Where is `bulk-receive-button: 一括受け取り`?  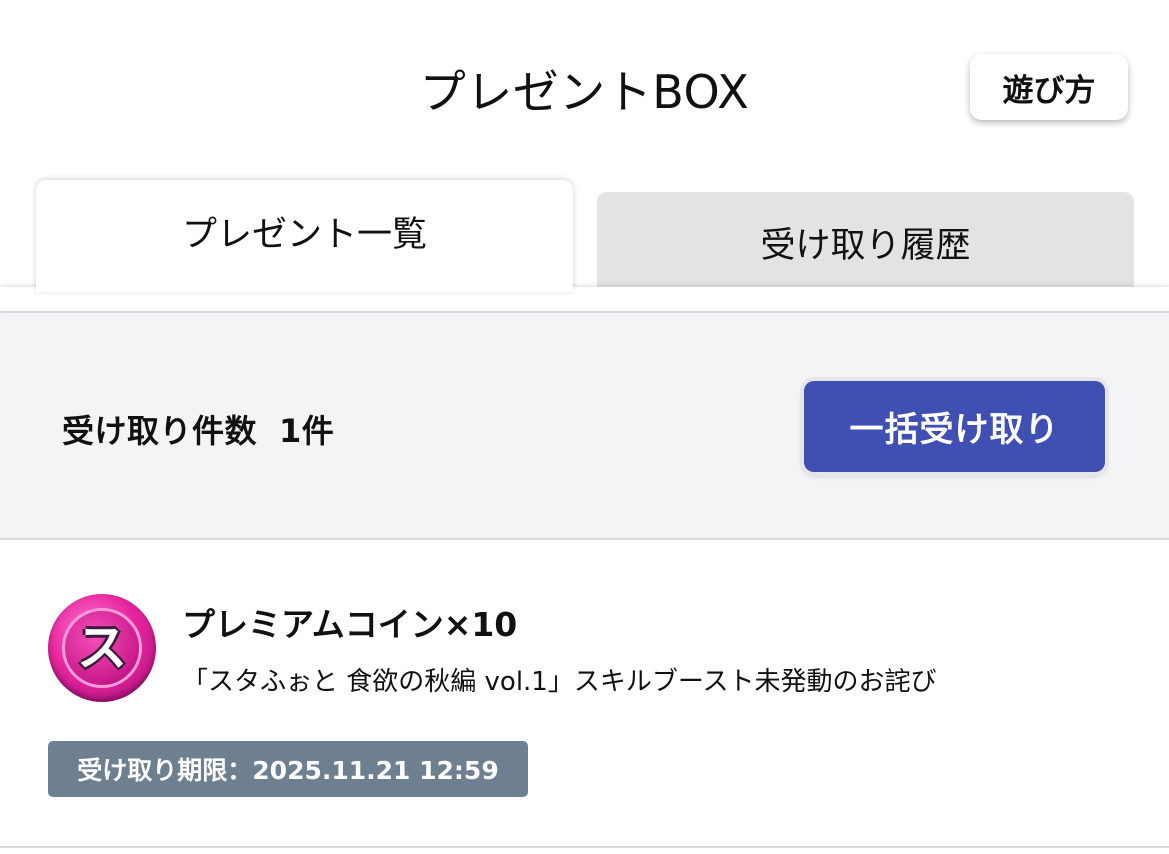 bulk-receive-button: 一括受け取り is located at coordinates (954, 426).